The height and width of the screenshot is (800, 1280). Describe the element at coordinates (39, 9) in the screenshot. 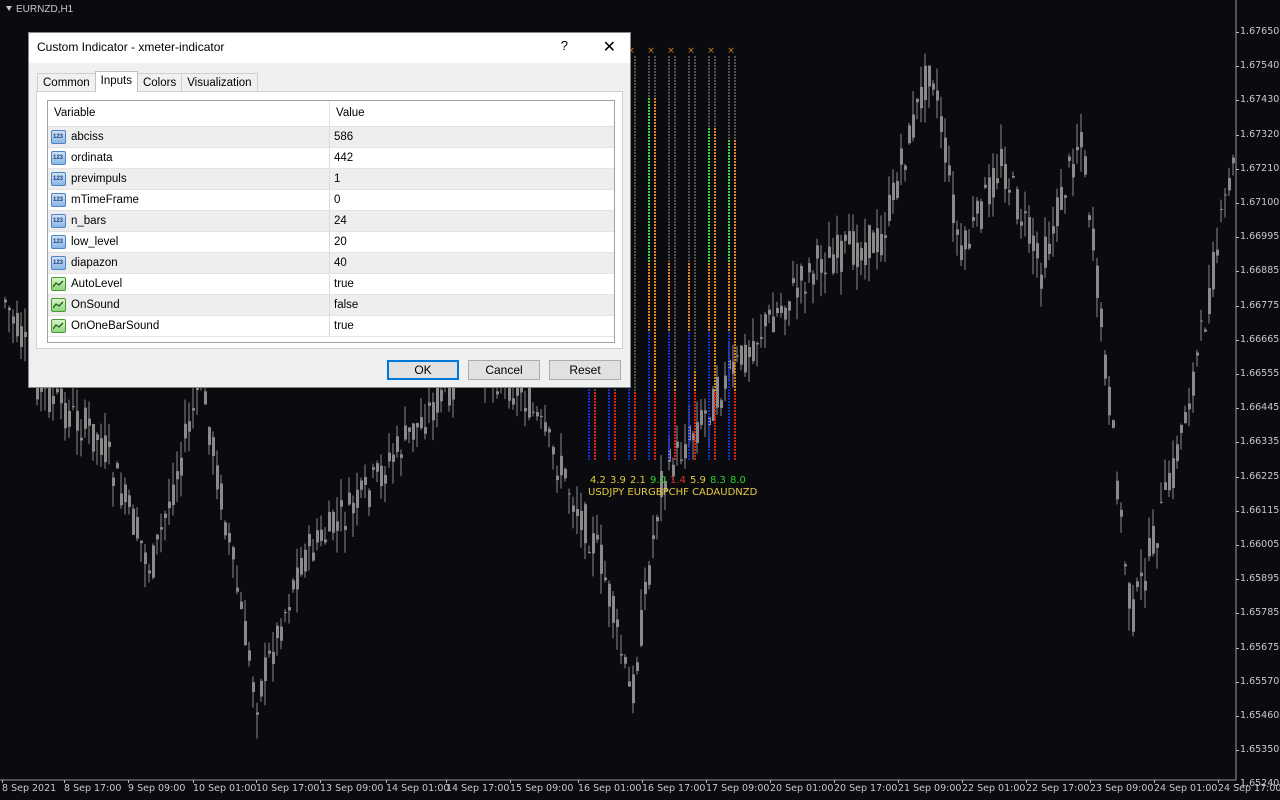

I see `symbol-label: EURNZD,H1` at that location.